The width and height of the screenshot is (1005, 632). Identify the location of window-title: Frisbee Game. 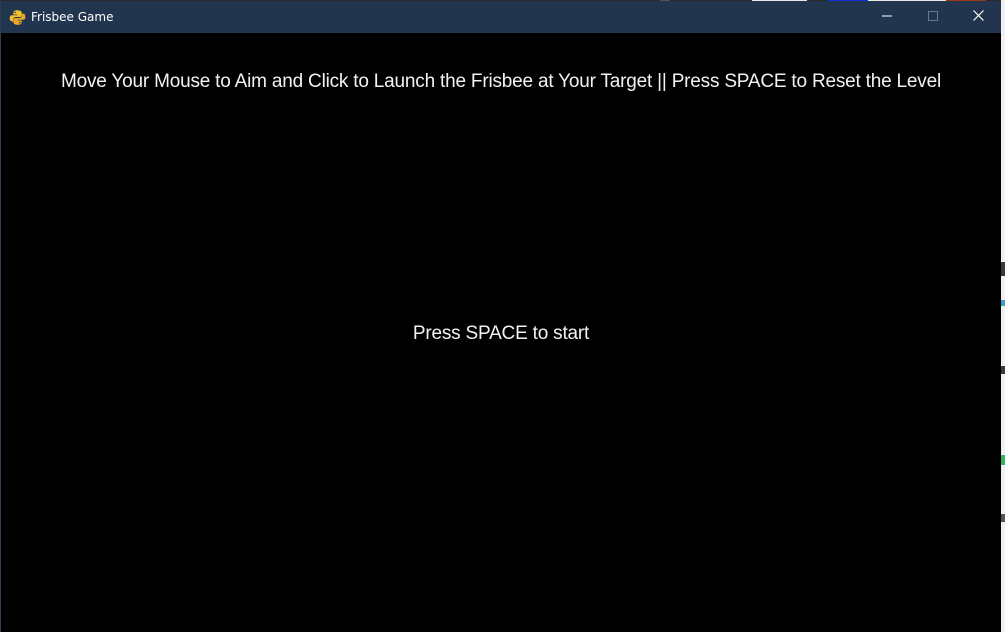
(72, 17).